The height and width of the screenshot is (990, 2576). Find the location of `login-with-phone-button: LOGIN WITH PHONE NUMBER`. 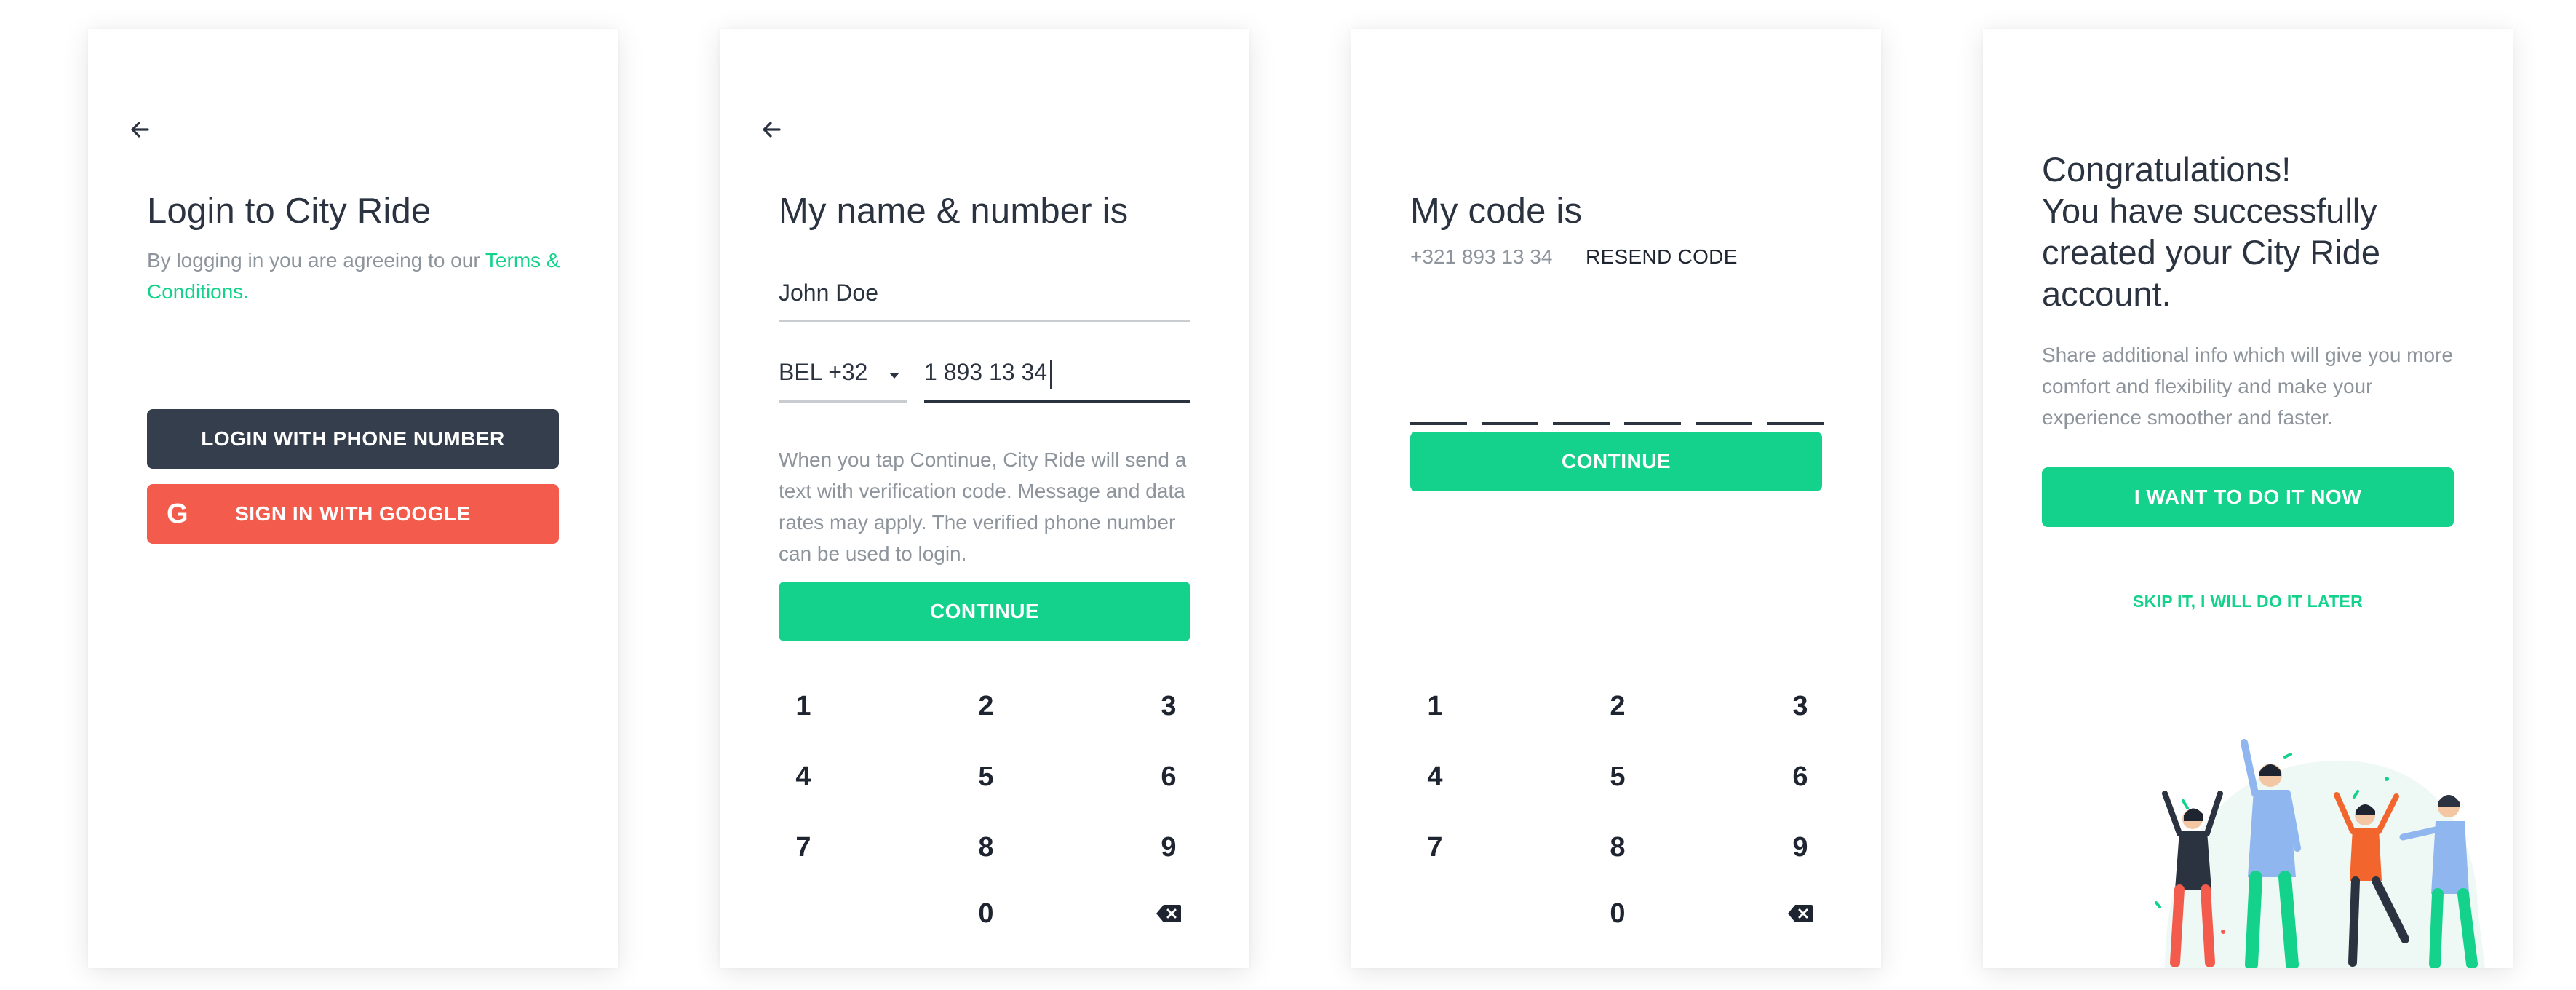

login-with-phone-button: LOGIN WITH PHONE NUMBER is located at coordinates (353, 439).